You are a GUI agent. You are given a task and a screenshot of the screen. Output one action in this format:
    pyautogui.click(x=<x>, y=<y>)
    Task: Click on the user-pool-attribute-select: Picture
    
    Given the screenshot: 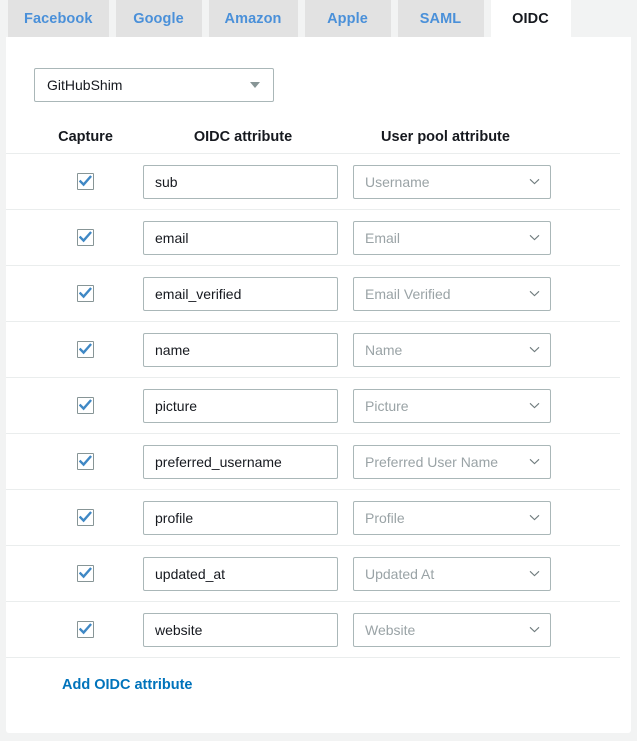 What is the action you would take?
    pyautogui.click(x=452, y=405)
    